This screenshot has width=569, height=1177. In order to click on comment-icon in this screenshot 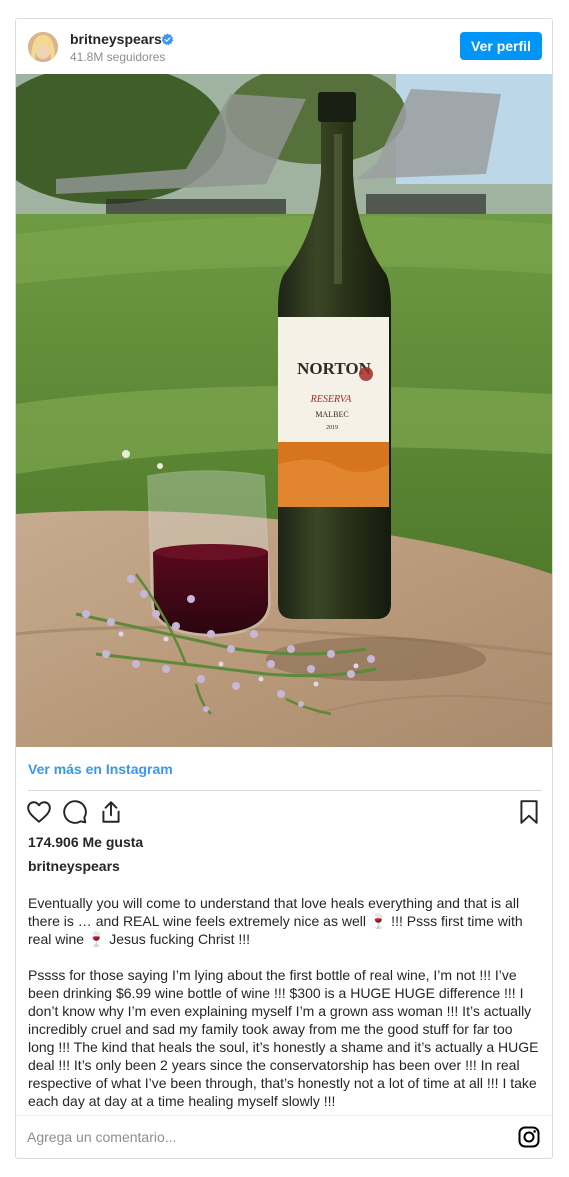, I will do `click(75, 812)`.